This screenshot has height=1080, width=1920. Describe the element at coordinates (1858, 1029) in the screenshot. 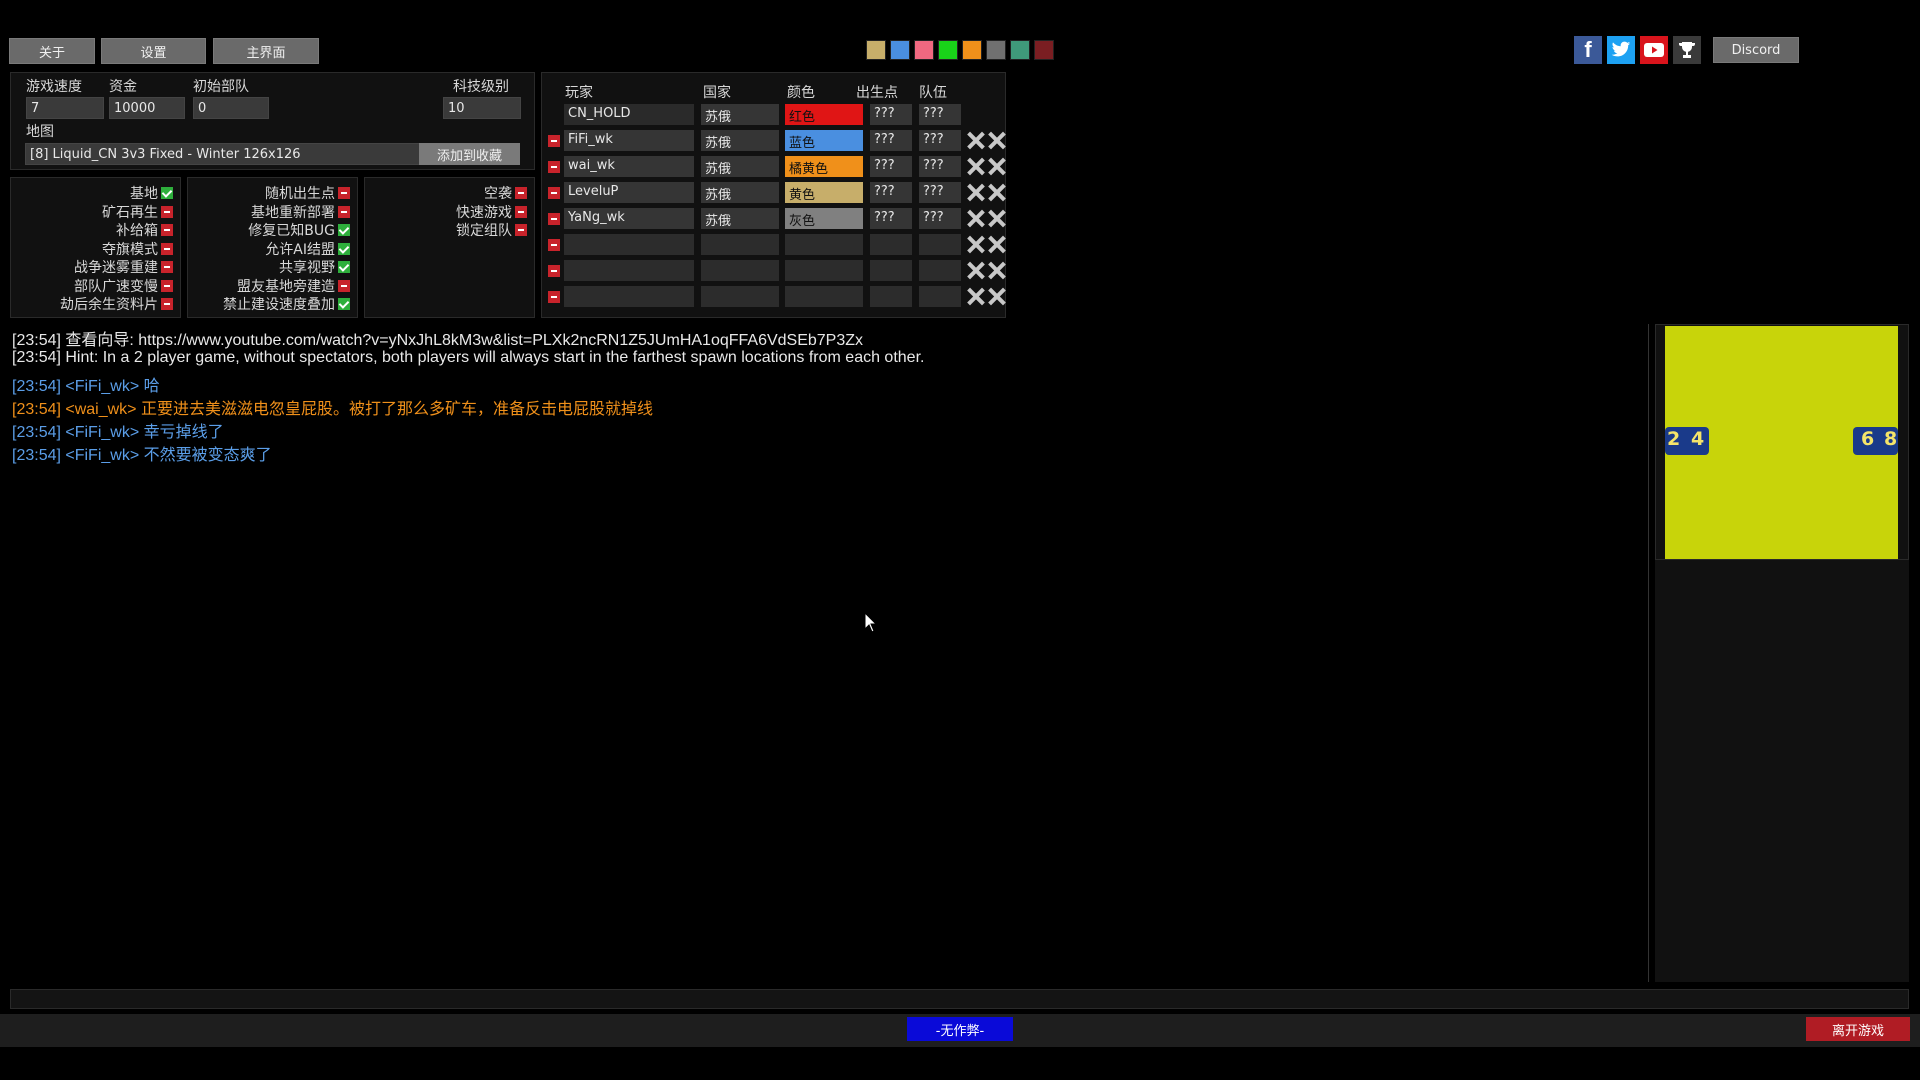

I see `leave-game-button: 离开游戏` at that location.